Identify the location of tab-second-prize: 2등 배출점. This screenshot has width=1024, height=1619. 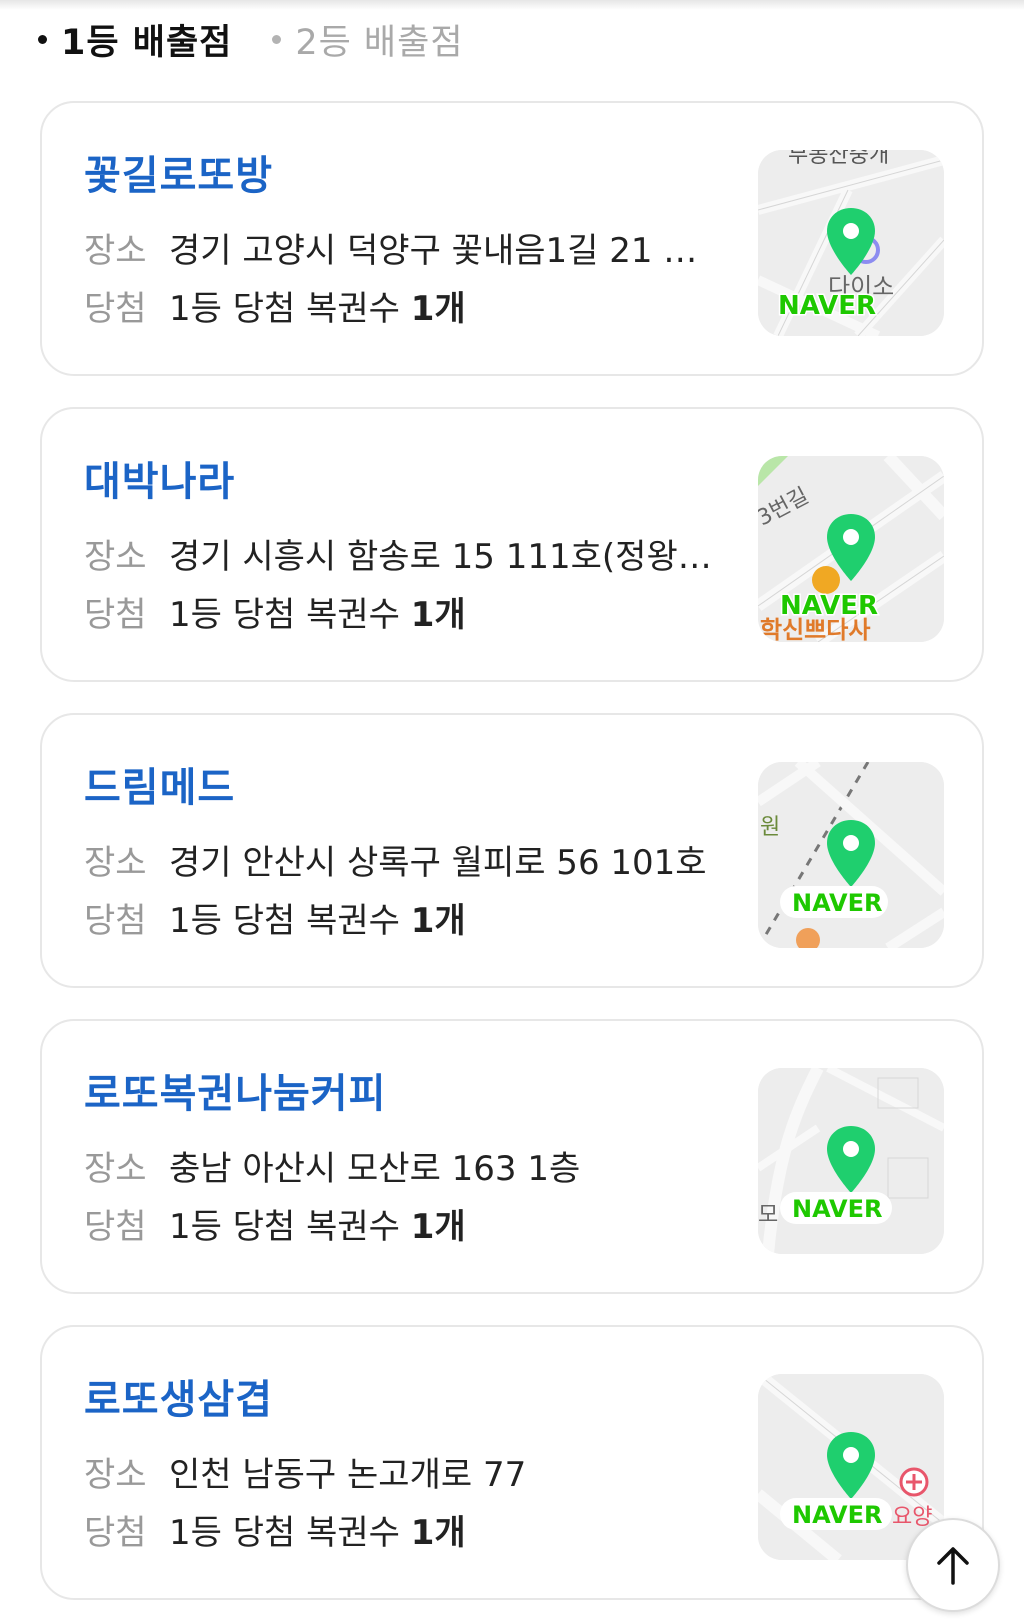
(367, 39).